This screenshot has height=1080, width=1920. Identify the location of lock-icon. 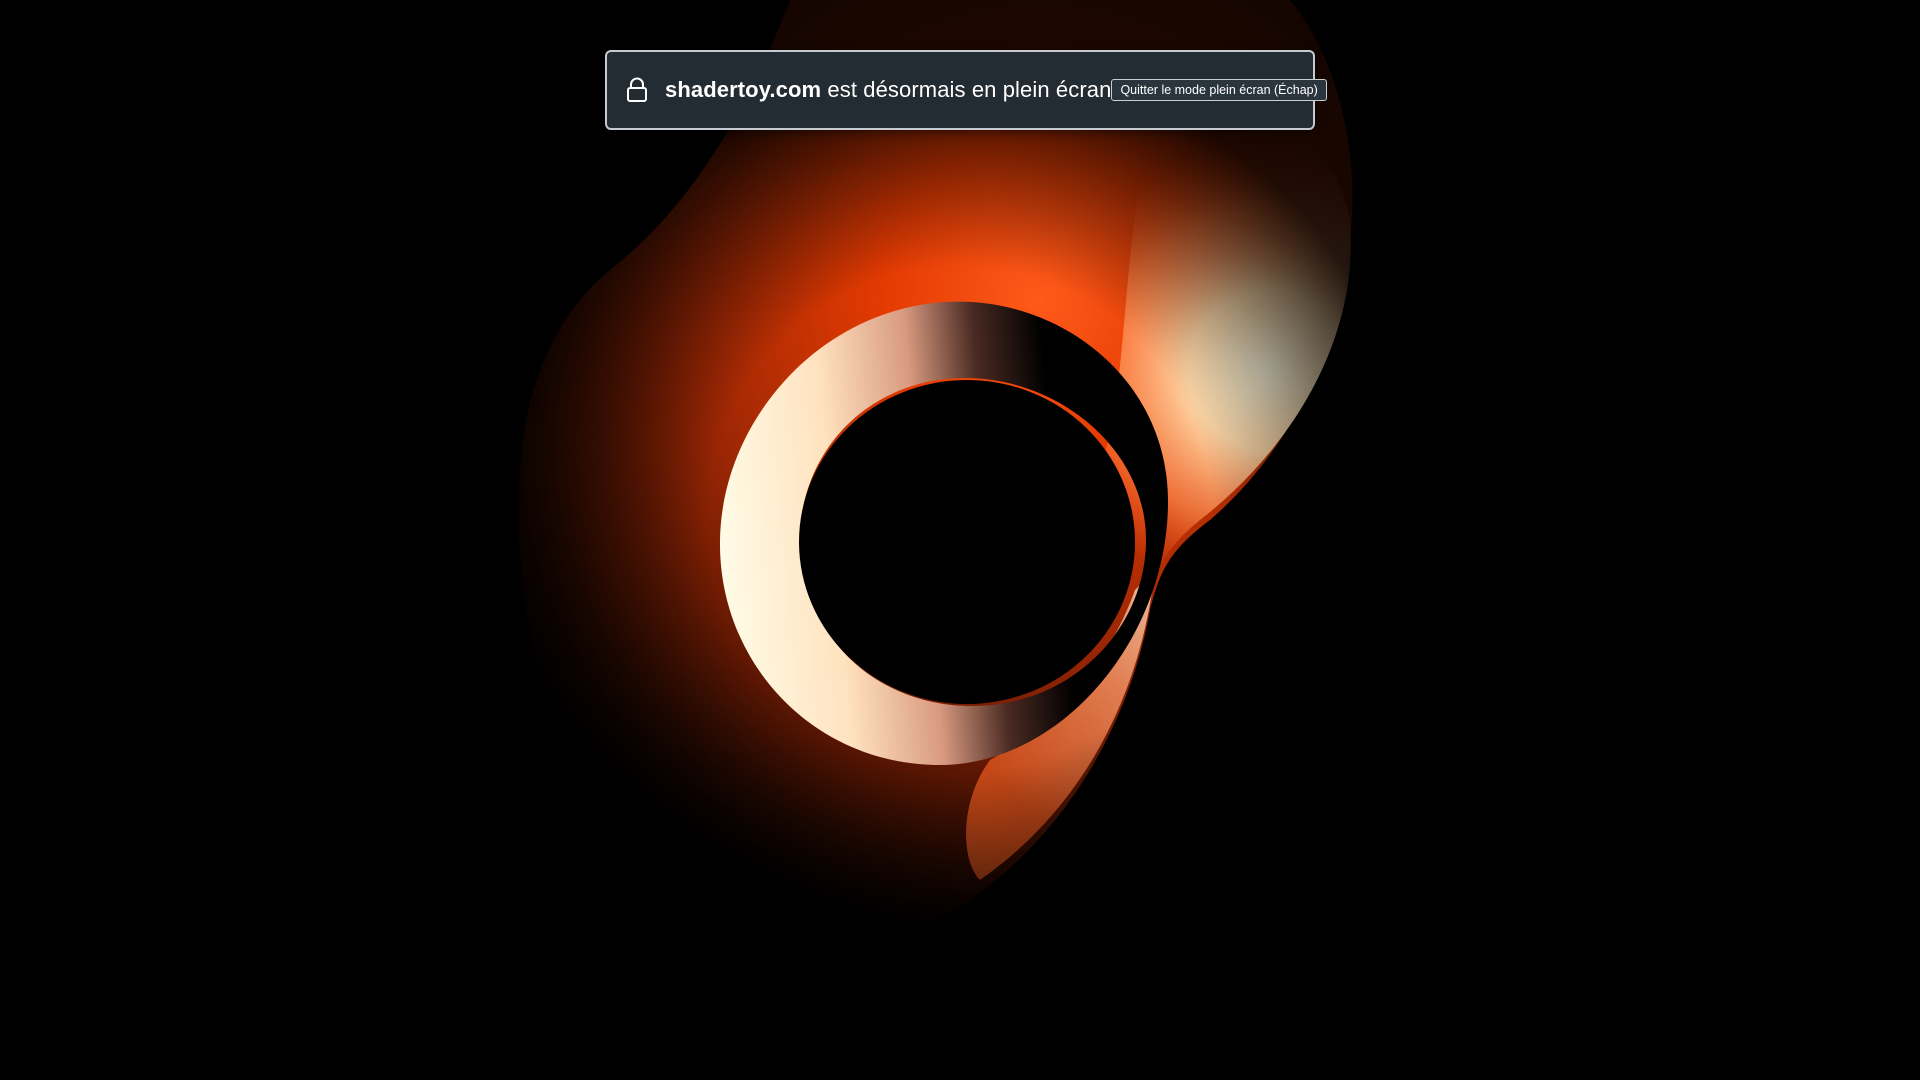
(637, 90).